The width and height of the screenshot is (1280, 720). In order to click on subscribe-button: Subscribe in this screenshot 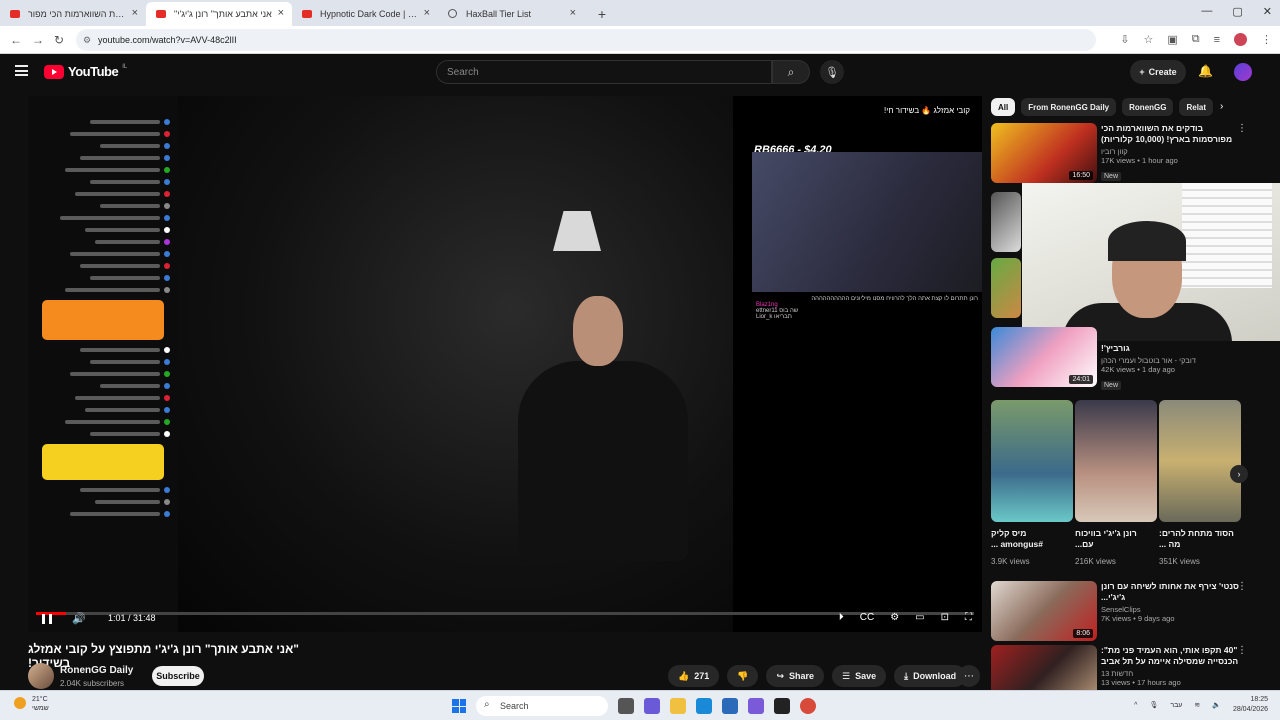, I will do `click(178, 676)`.